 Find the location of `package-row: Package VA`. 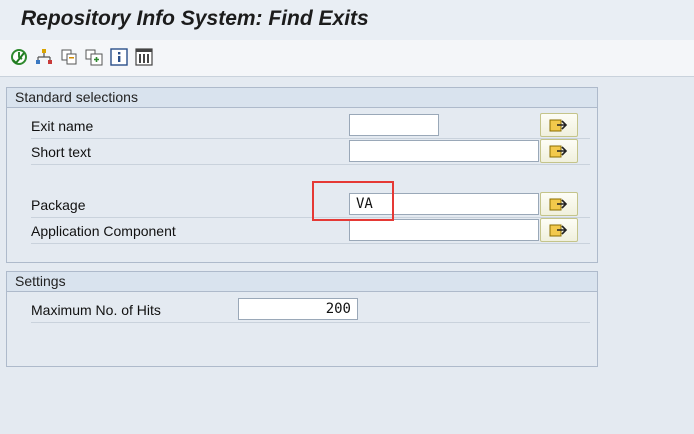

package-row: Package VA is located at coordinates (310, 205).